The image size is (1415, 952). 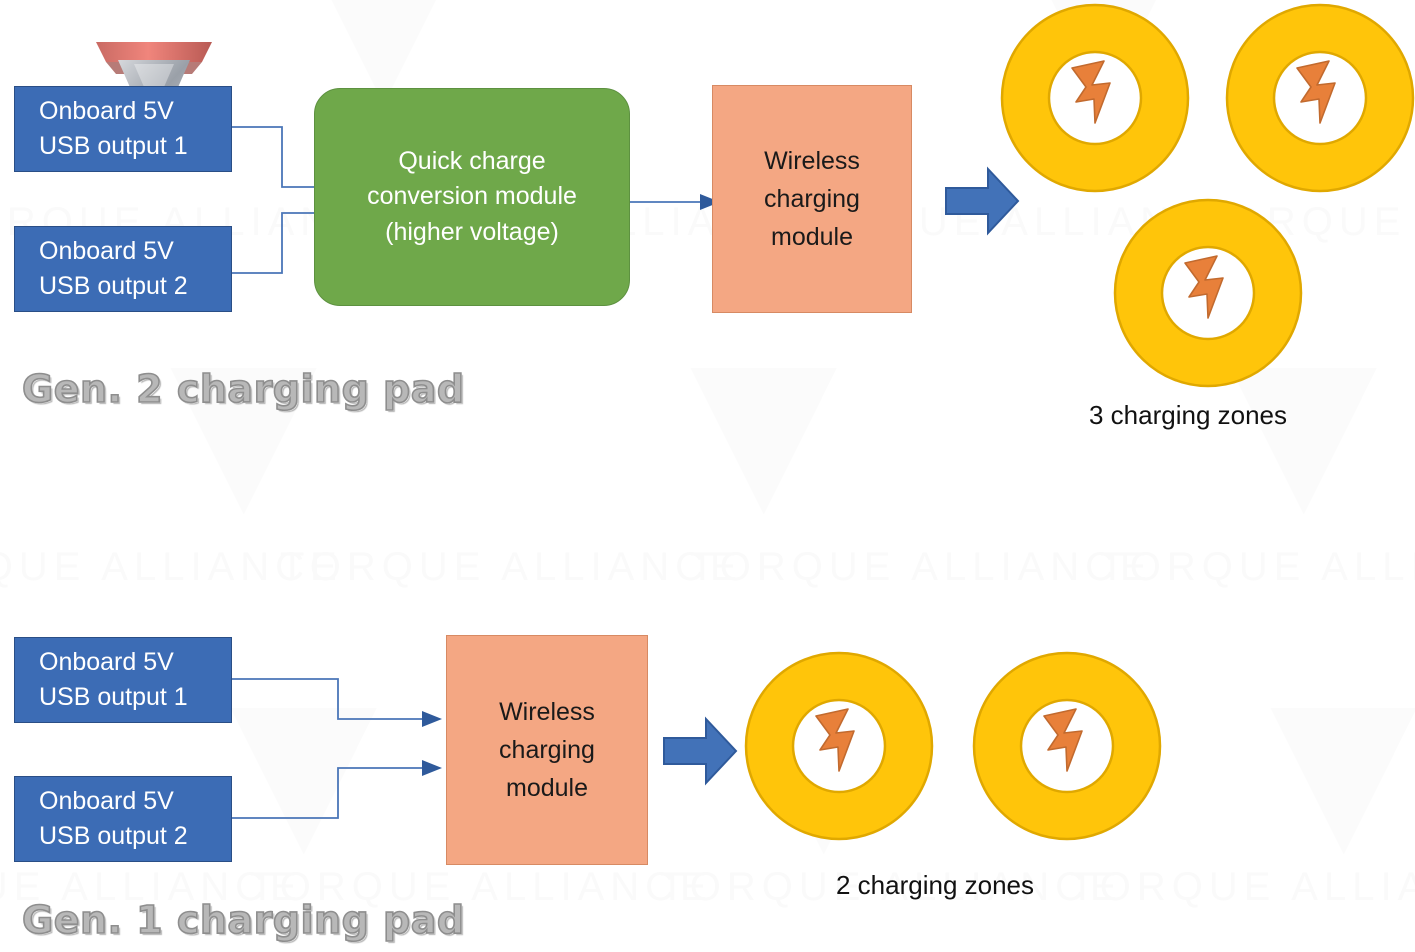 What do you see at coordinates (472, 231) in the screenshot?
I see `converter-line3: (higher voltage)` at bounding box center [472, 231].